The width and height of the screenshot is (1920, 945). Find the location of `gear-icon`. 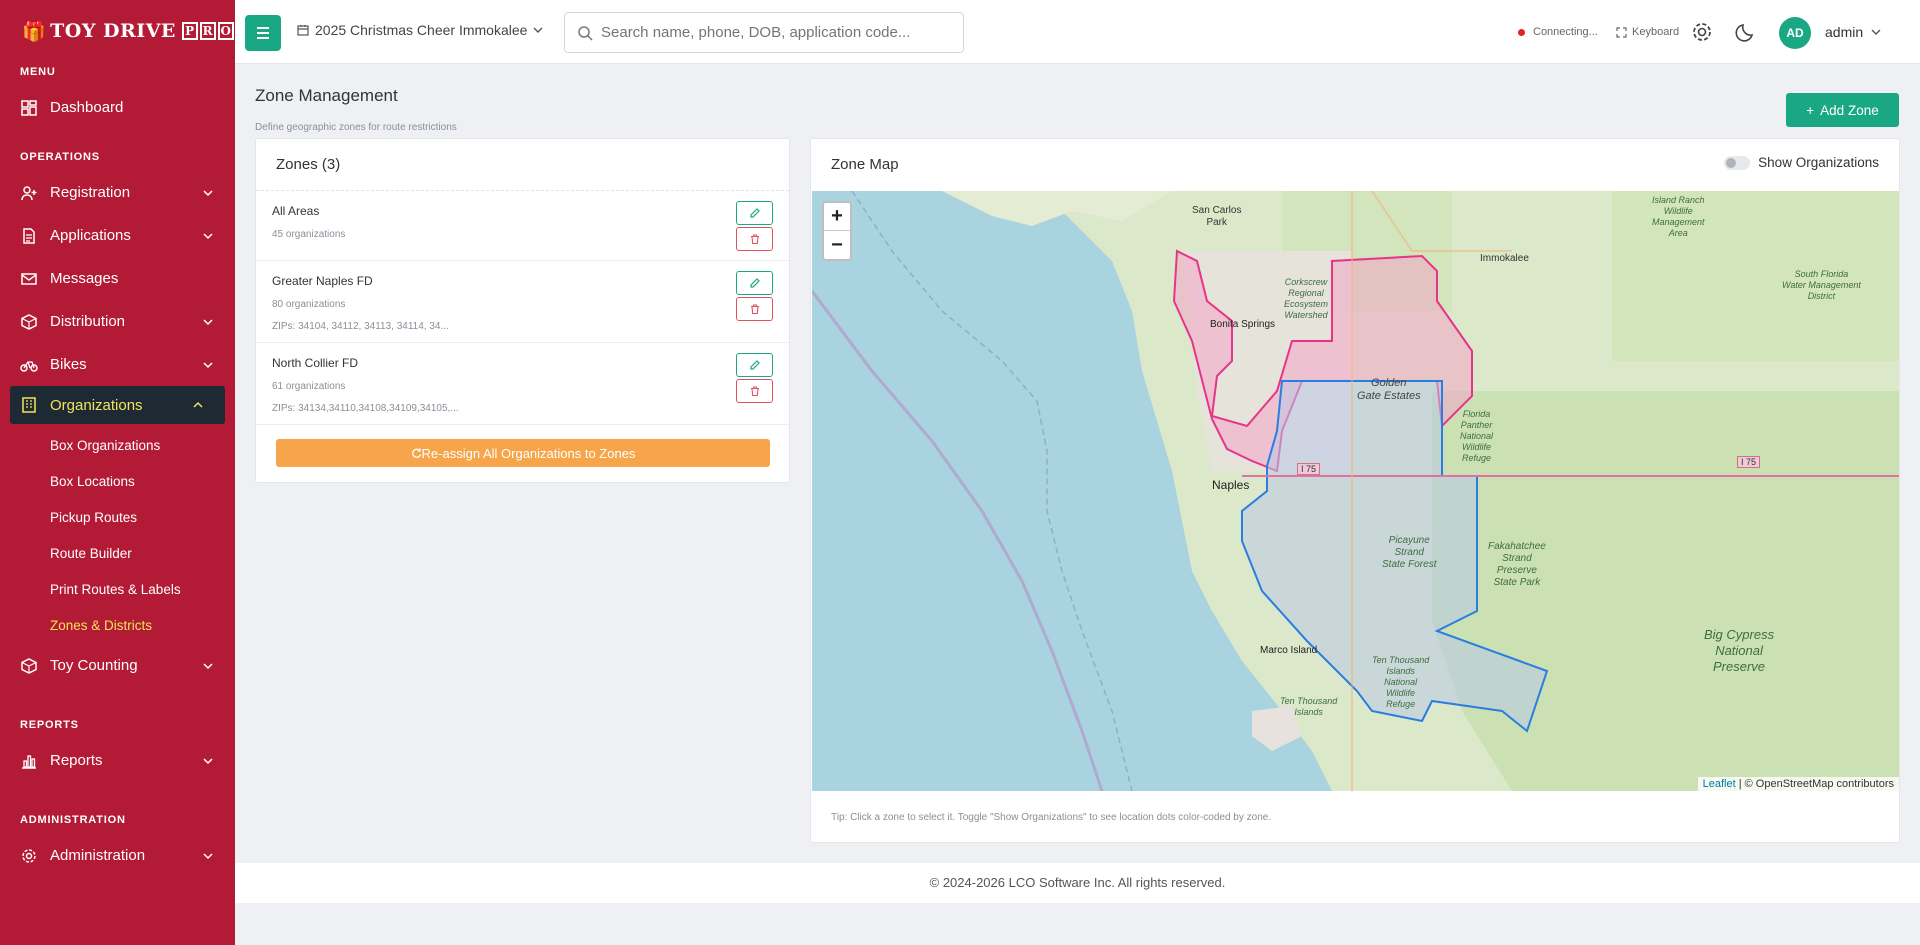

gear-icon is located at coordinates (1702, 32).